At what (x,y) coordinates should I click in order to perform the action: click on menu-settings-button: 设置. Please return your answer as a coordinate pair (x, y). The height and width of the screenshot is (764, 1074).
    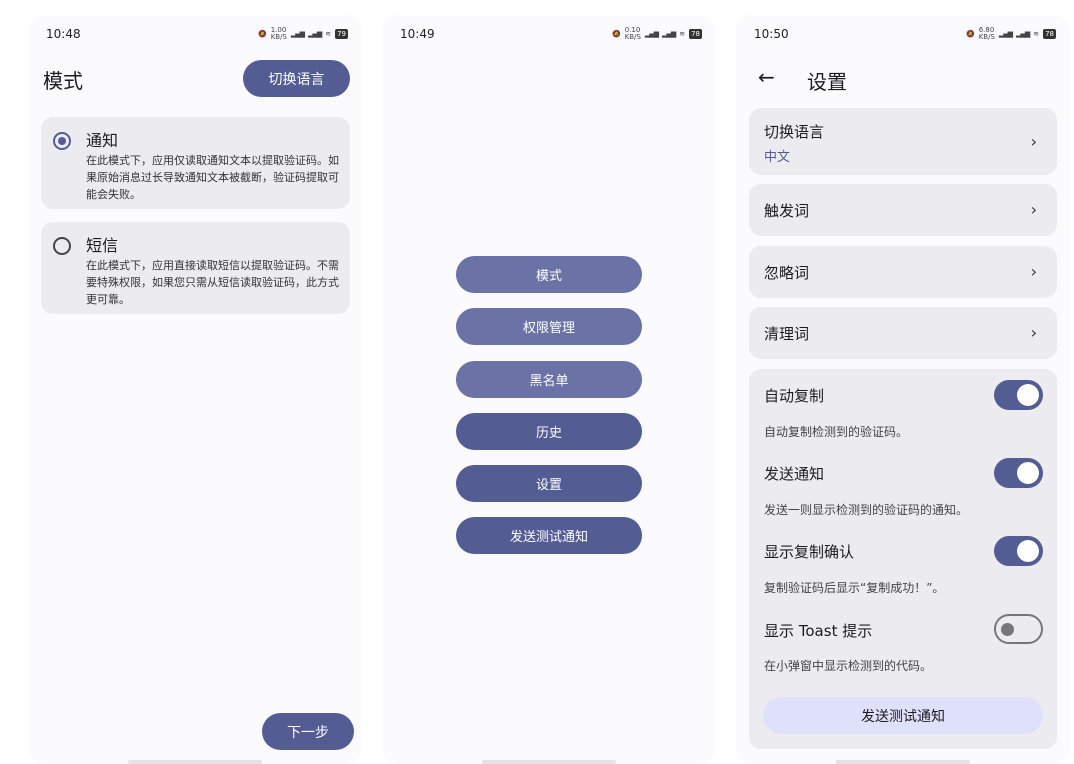
    Looking at the image, I should click on (549, 483).